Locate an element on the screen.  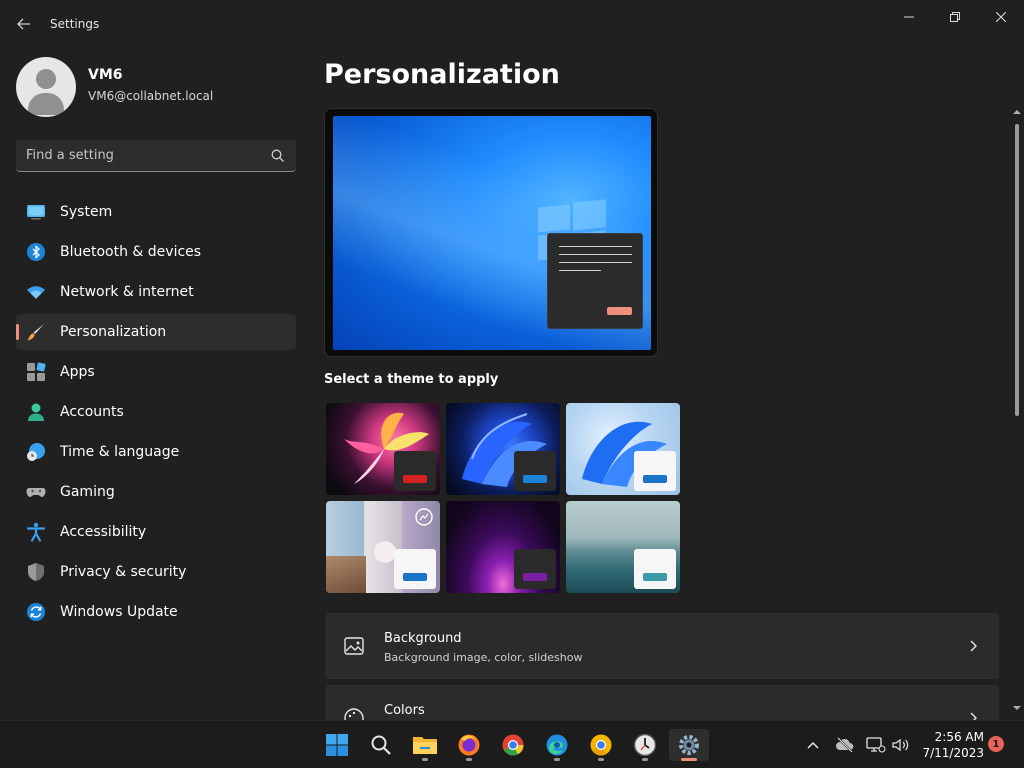
file-explorer-icon is located at coordinates (425, 745).